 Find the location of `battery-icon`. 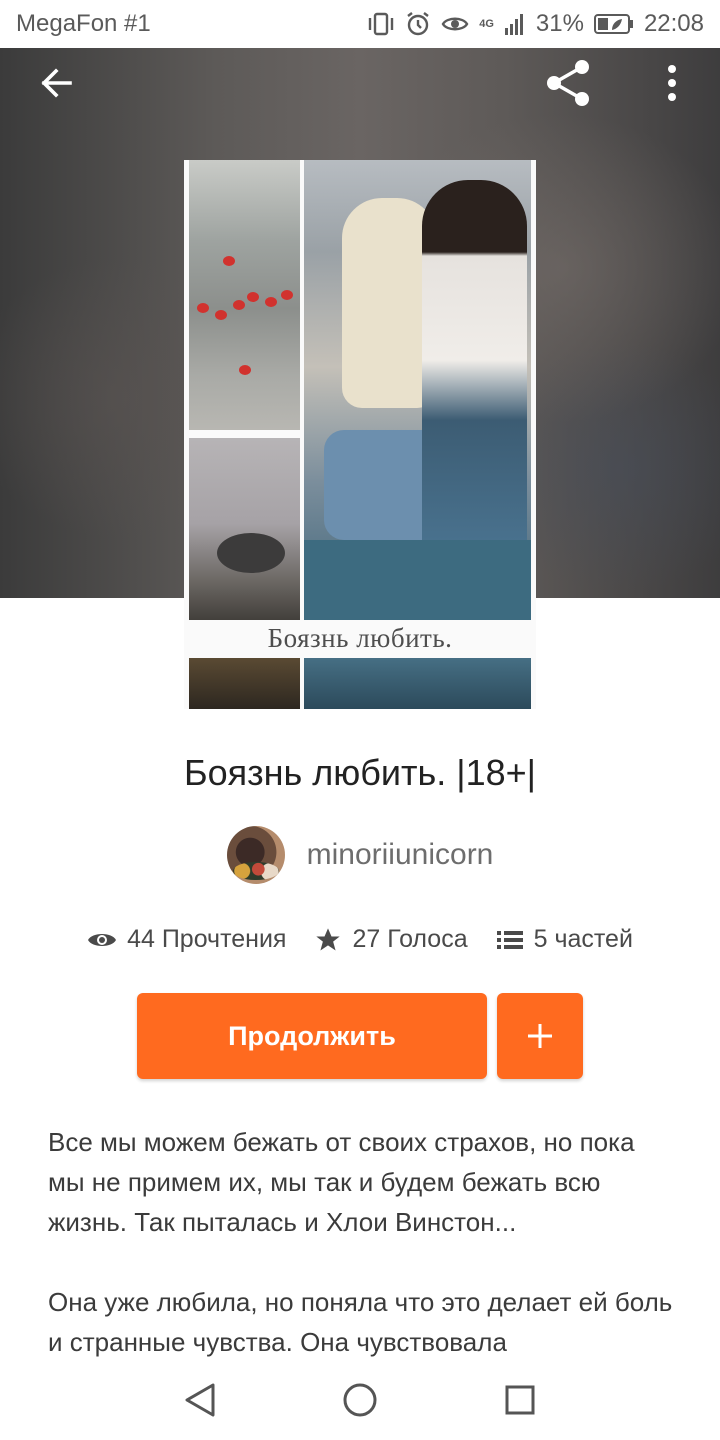

battery-icon is located at coordinates (613, 24).